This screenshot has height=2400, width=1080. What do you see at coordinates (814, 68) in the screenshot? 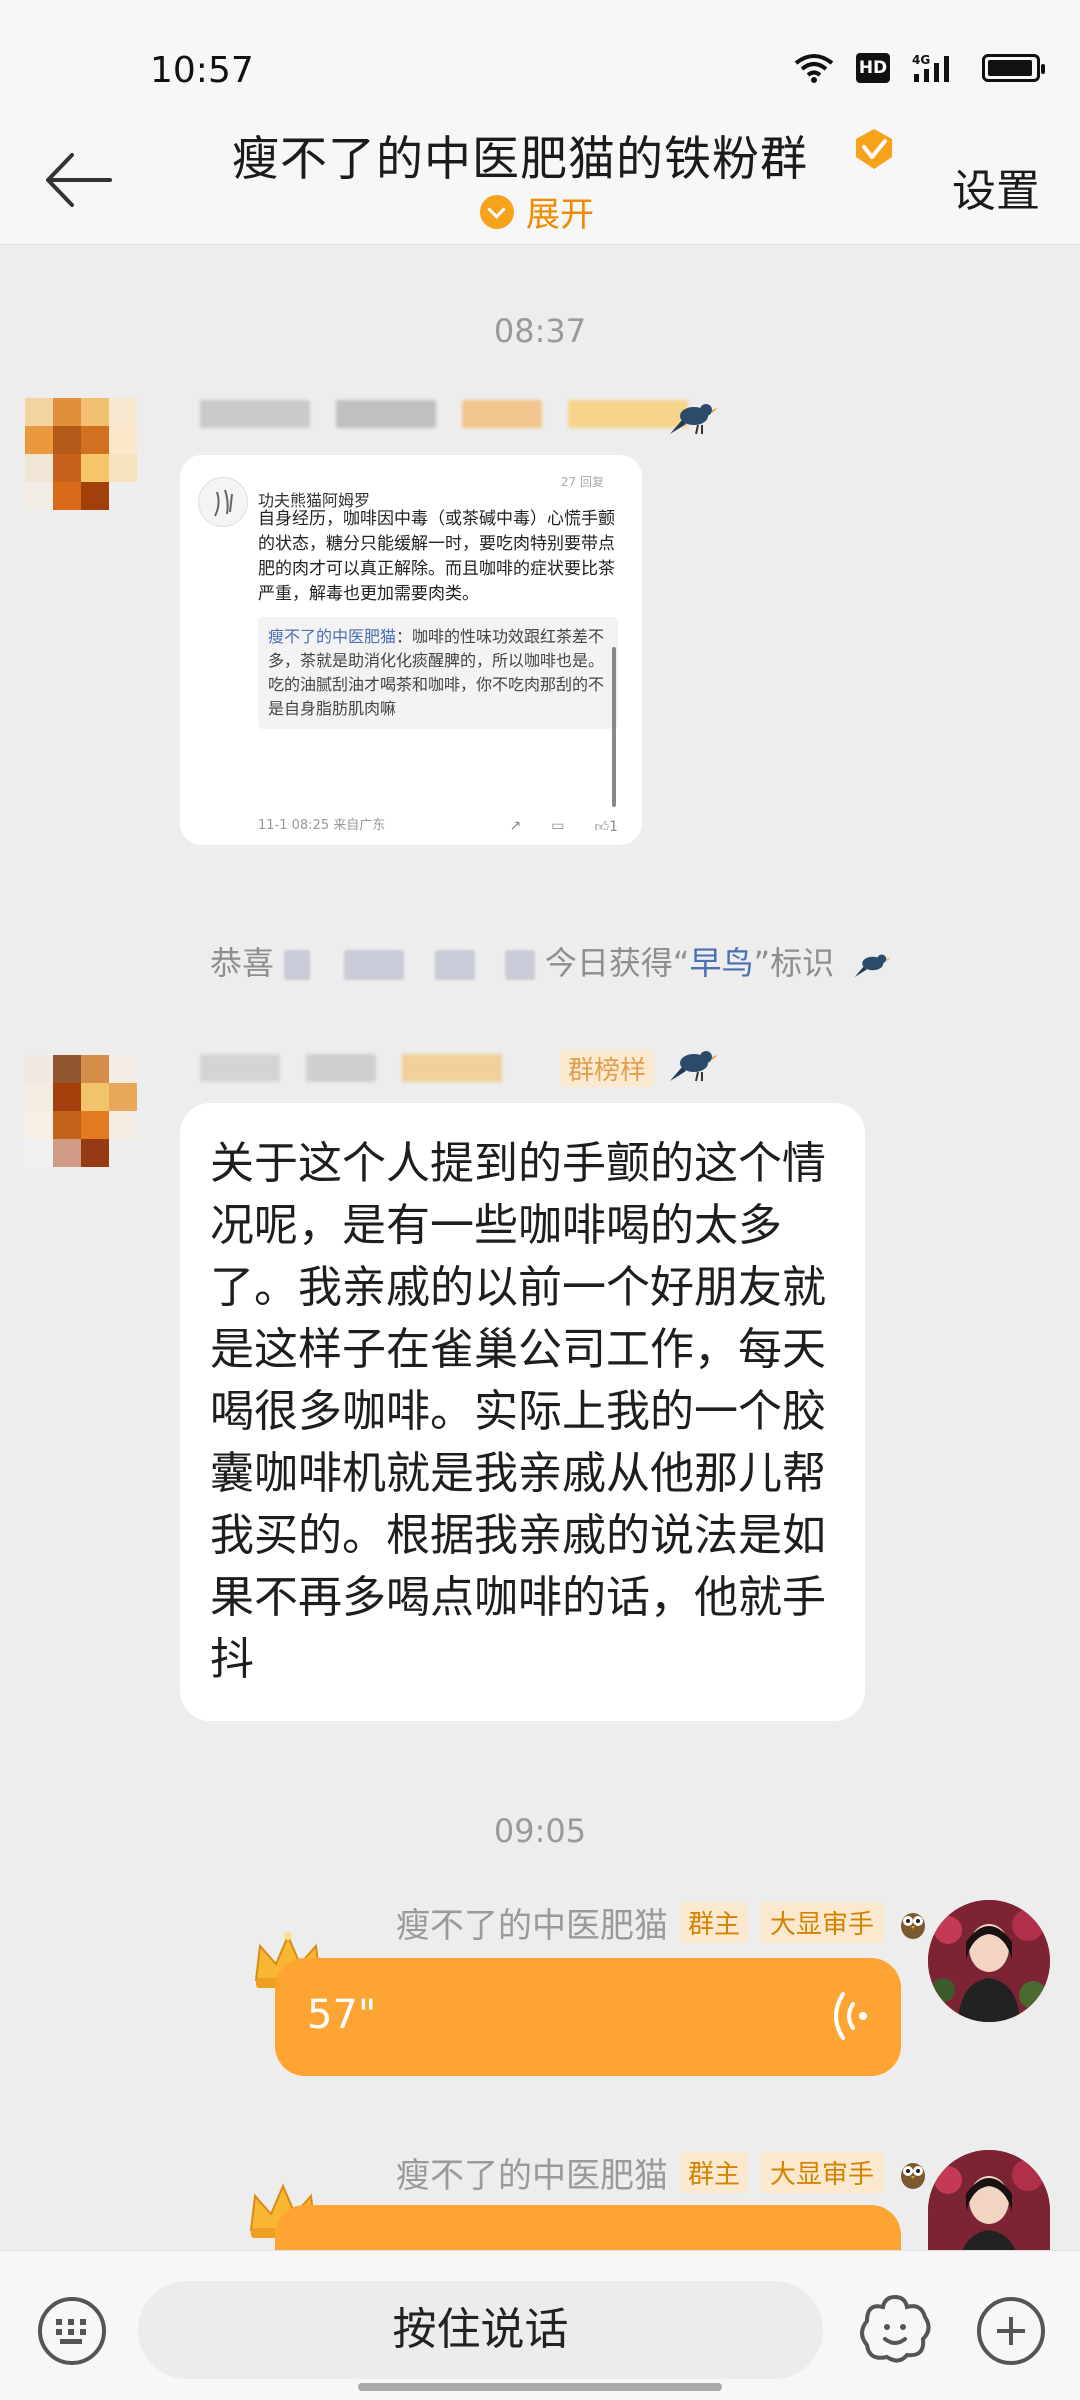
I see `wifi-icon` at bounding box center [814, 68].